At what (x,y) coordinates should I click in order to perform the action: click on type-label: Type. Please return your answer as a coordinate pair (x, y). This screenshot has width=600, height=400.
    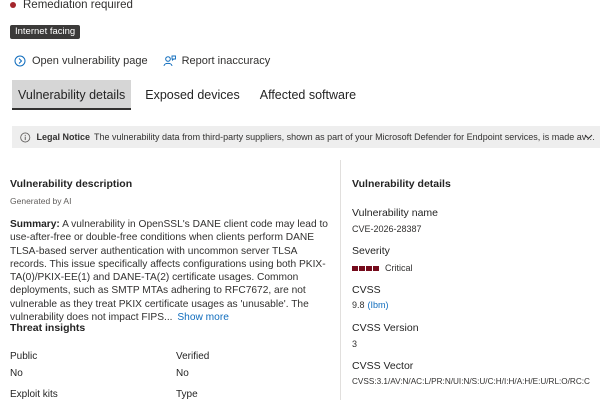
    Looking at the image, I should click on (187, 394).